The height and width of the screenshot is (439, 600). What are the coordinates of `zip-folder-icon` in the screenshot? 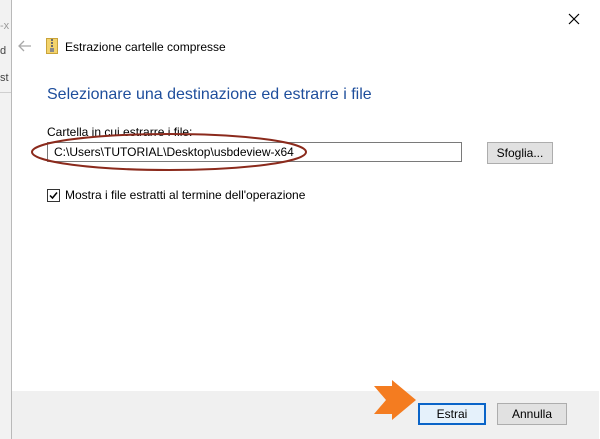 It's located at (52, 46).